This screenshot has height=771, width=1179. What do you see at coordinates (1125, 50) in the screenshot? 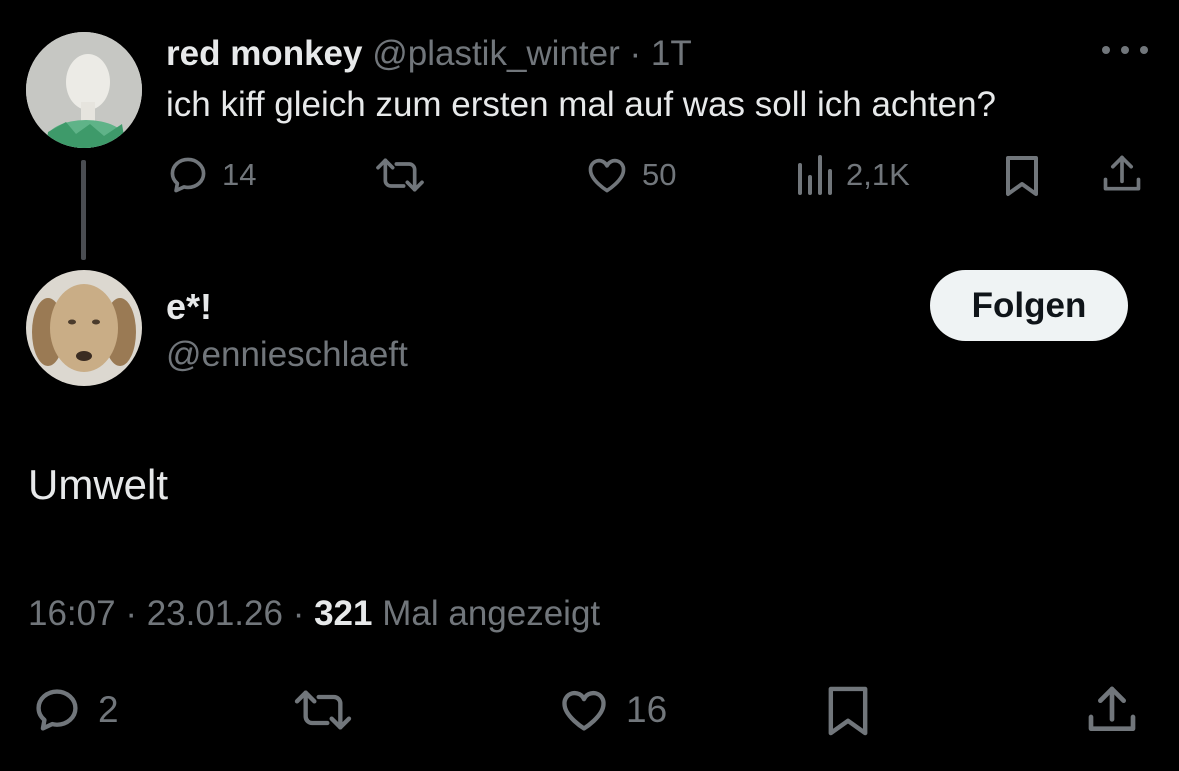
I see `more-options-icon` at bounding box center [1125, 50].